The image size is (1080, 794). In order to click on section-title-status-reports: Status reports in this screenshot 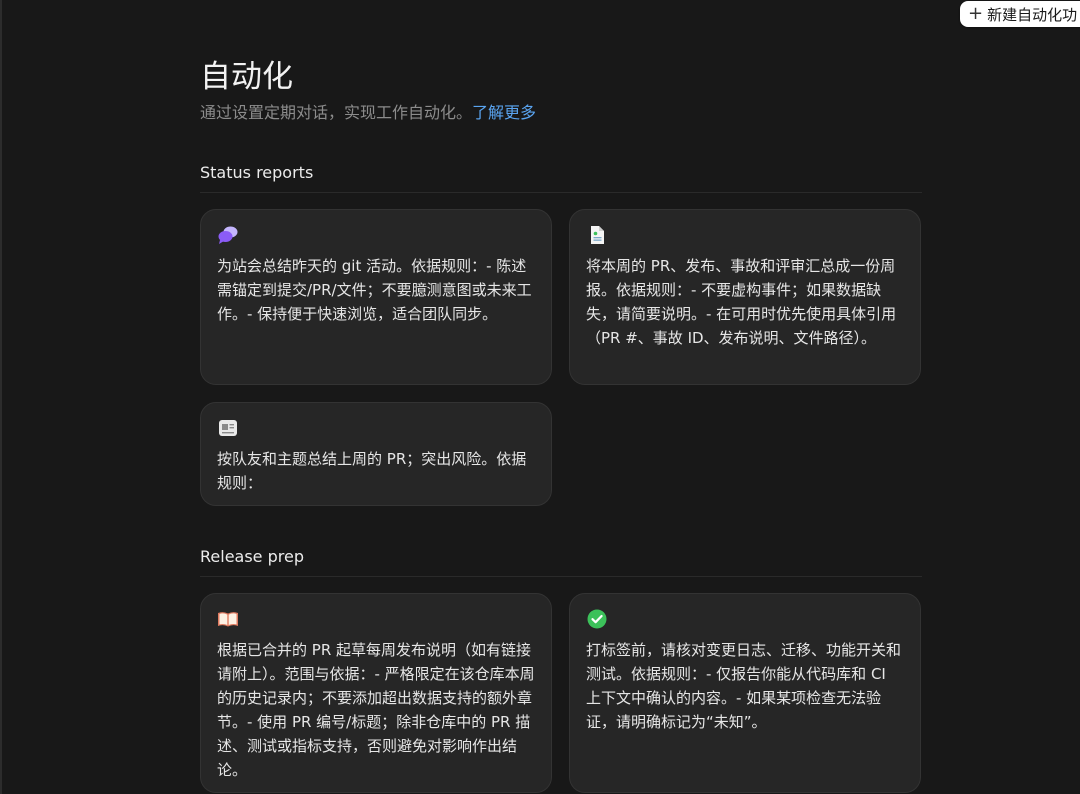, I will do `click(561, 177)`.